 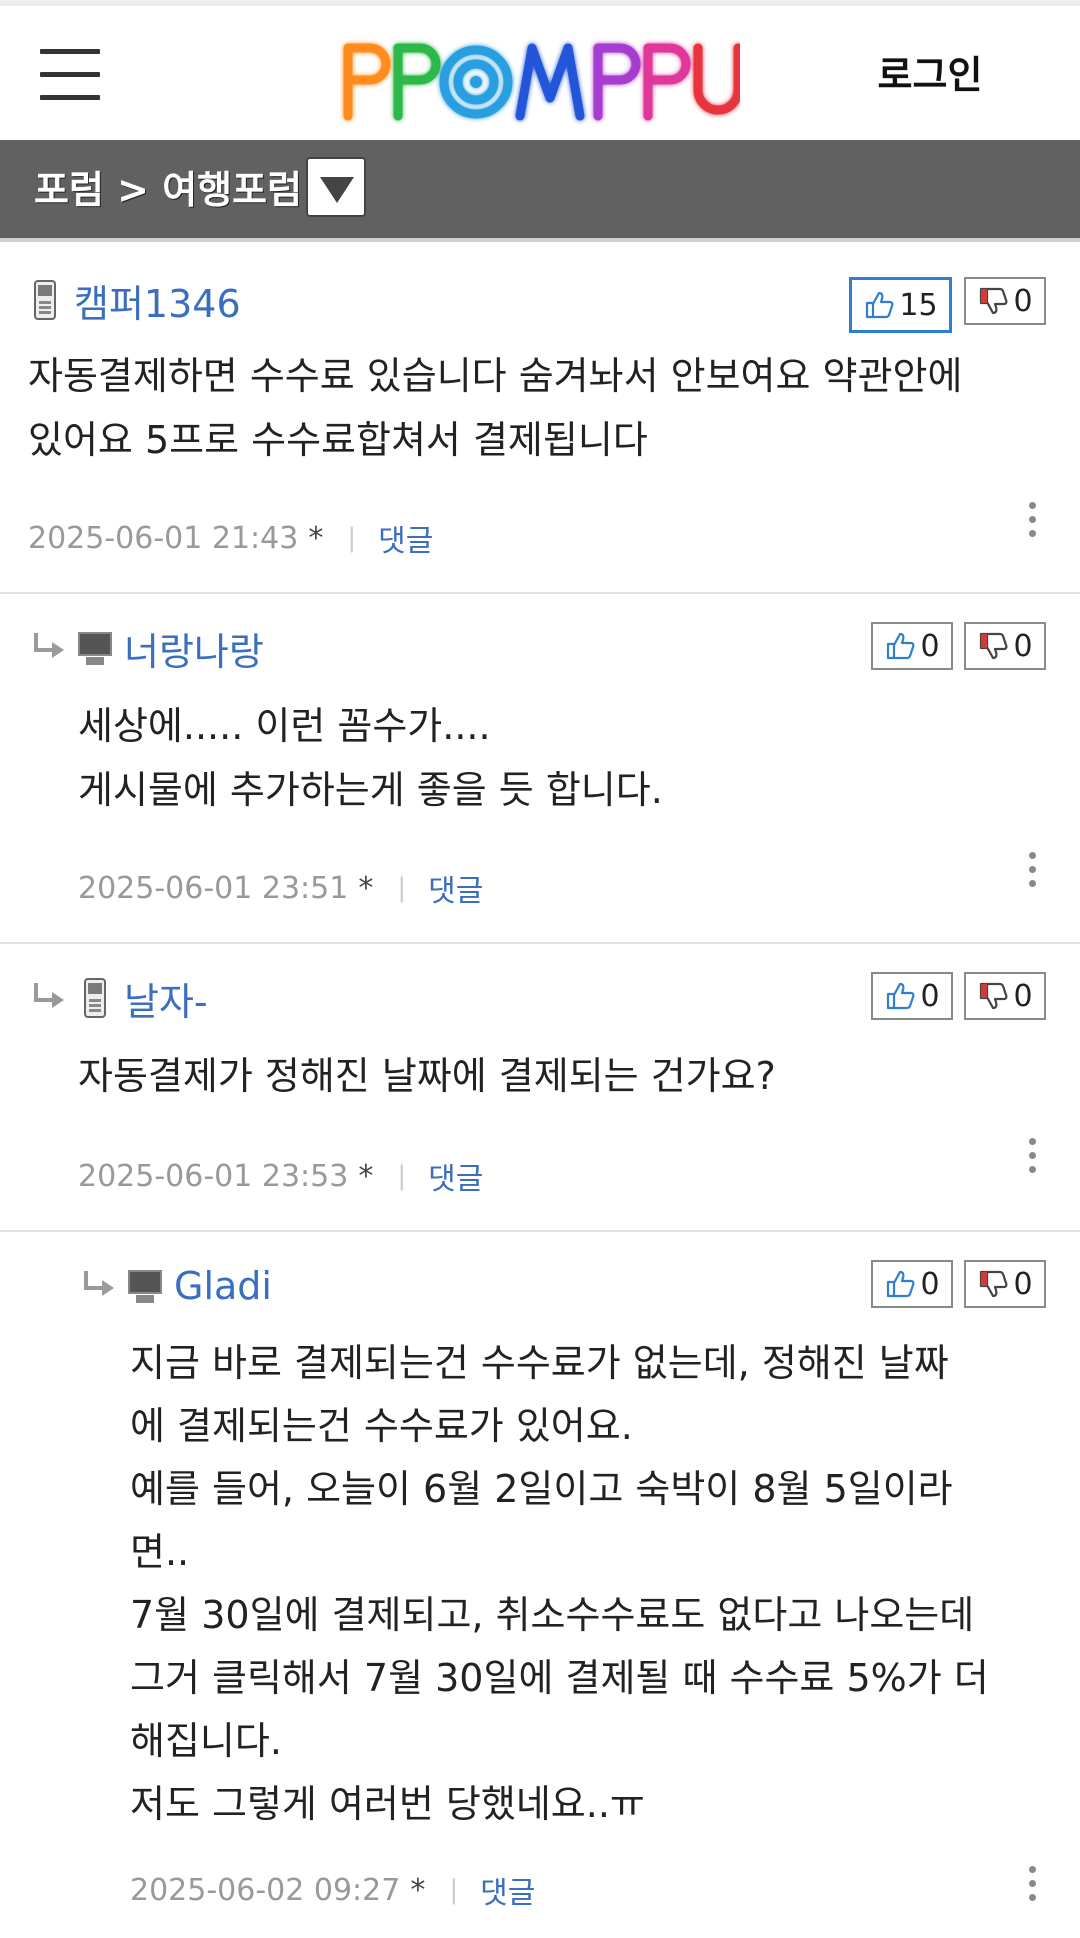 What do you see at coordinates (265, 1890) in the screenshot?
I see `comment-timestamp: 2025-06-02 09:27` at bounding box center [265, 1890].